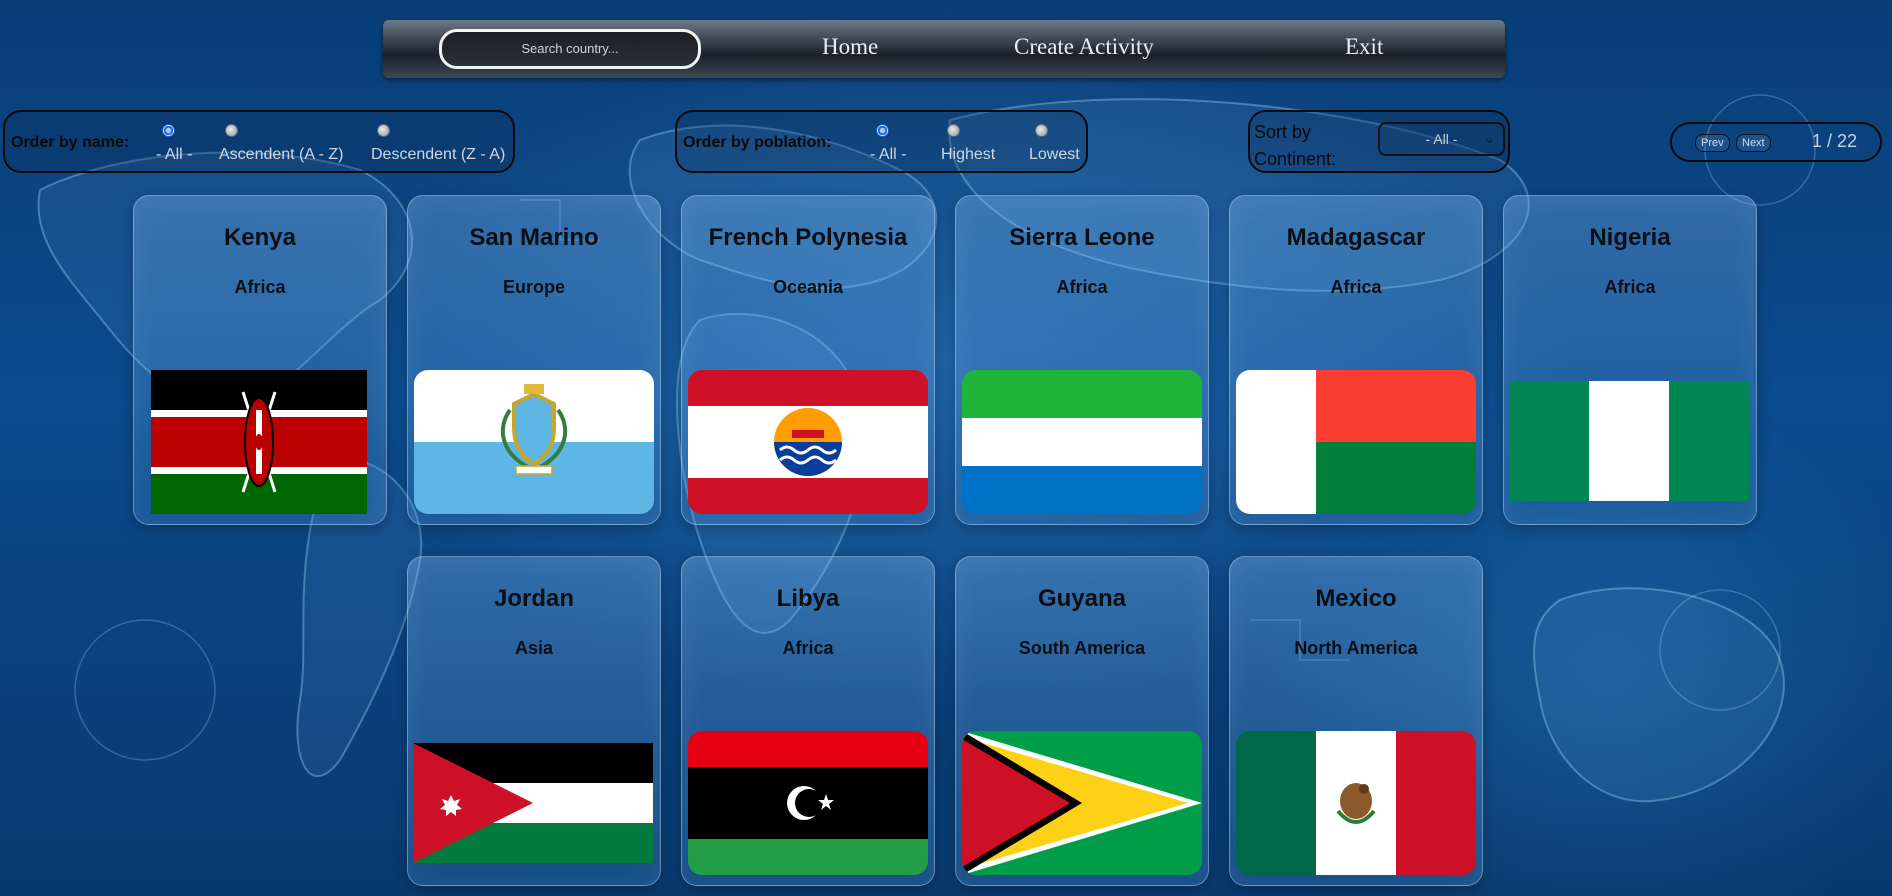 This screenshot has width=1892, height=896. What do you see at coordinates (281, 154) in the screenshot?
I see `name-option-ascendent-label: Ascendent (A - Z)` at bounding box center [281, 154].